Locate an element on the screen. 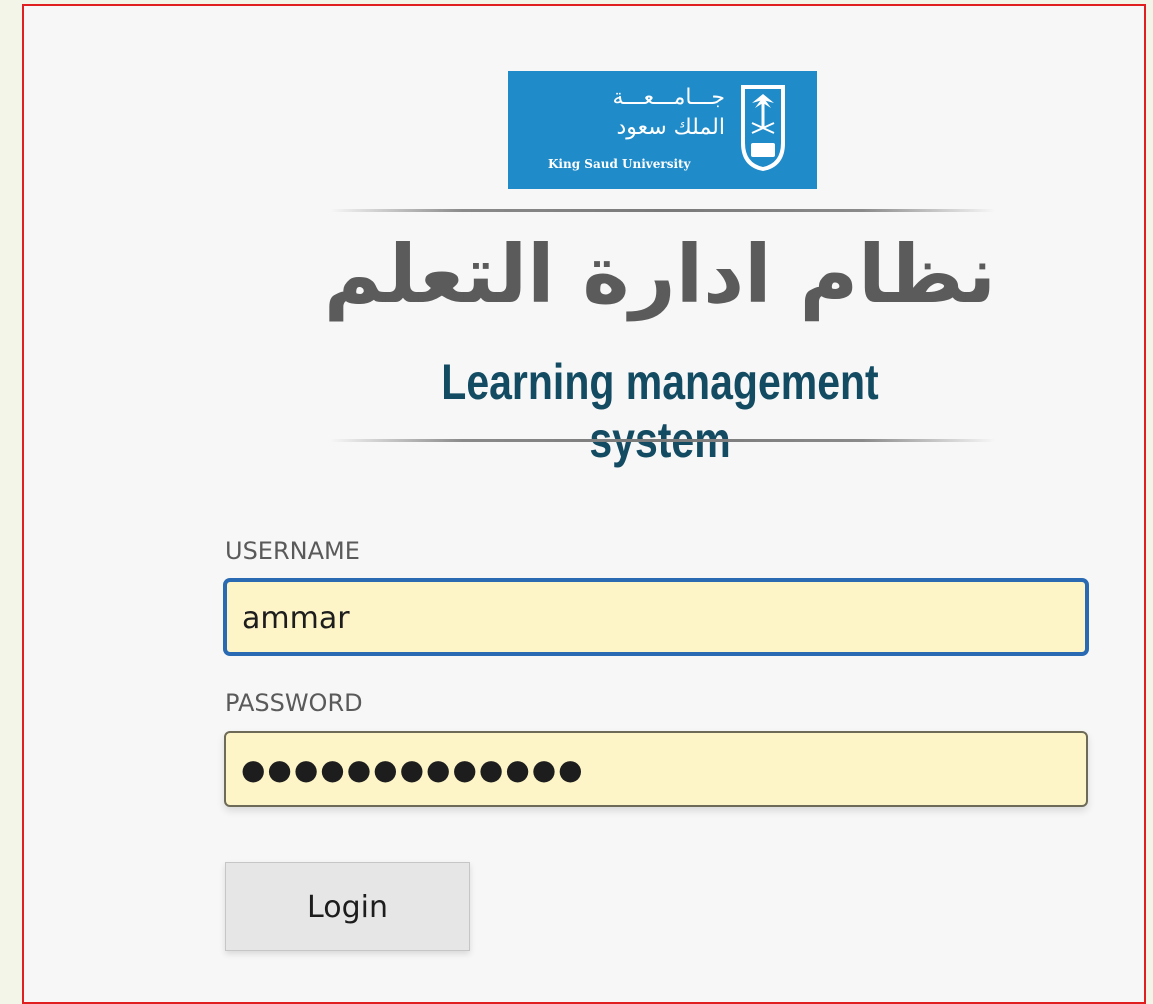  username-label: USERNAME is located at coordinates (292, 551).